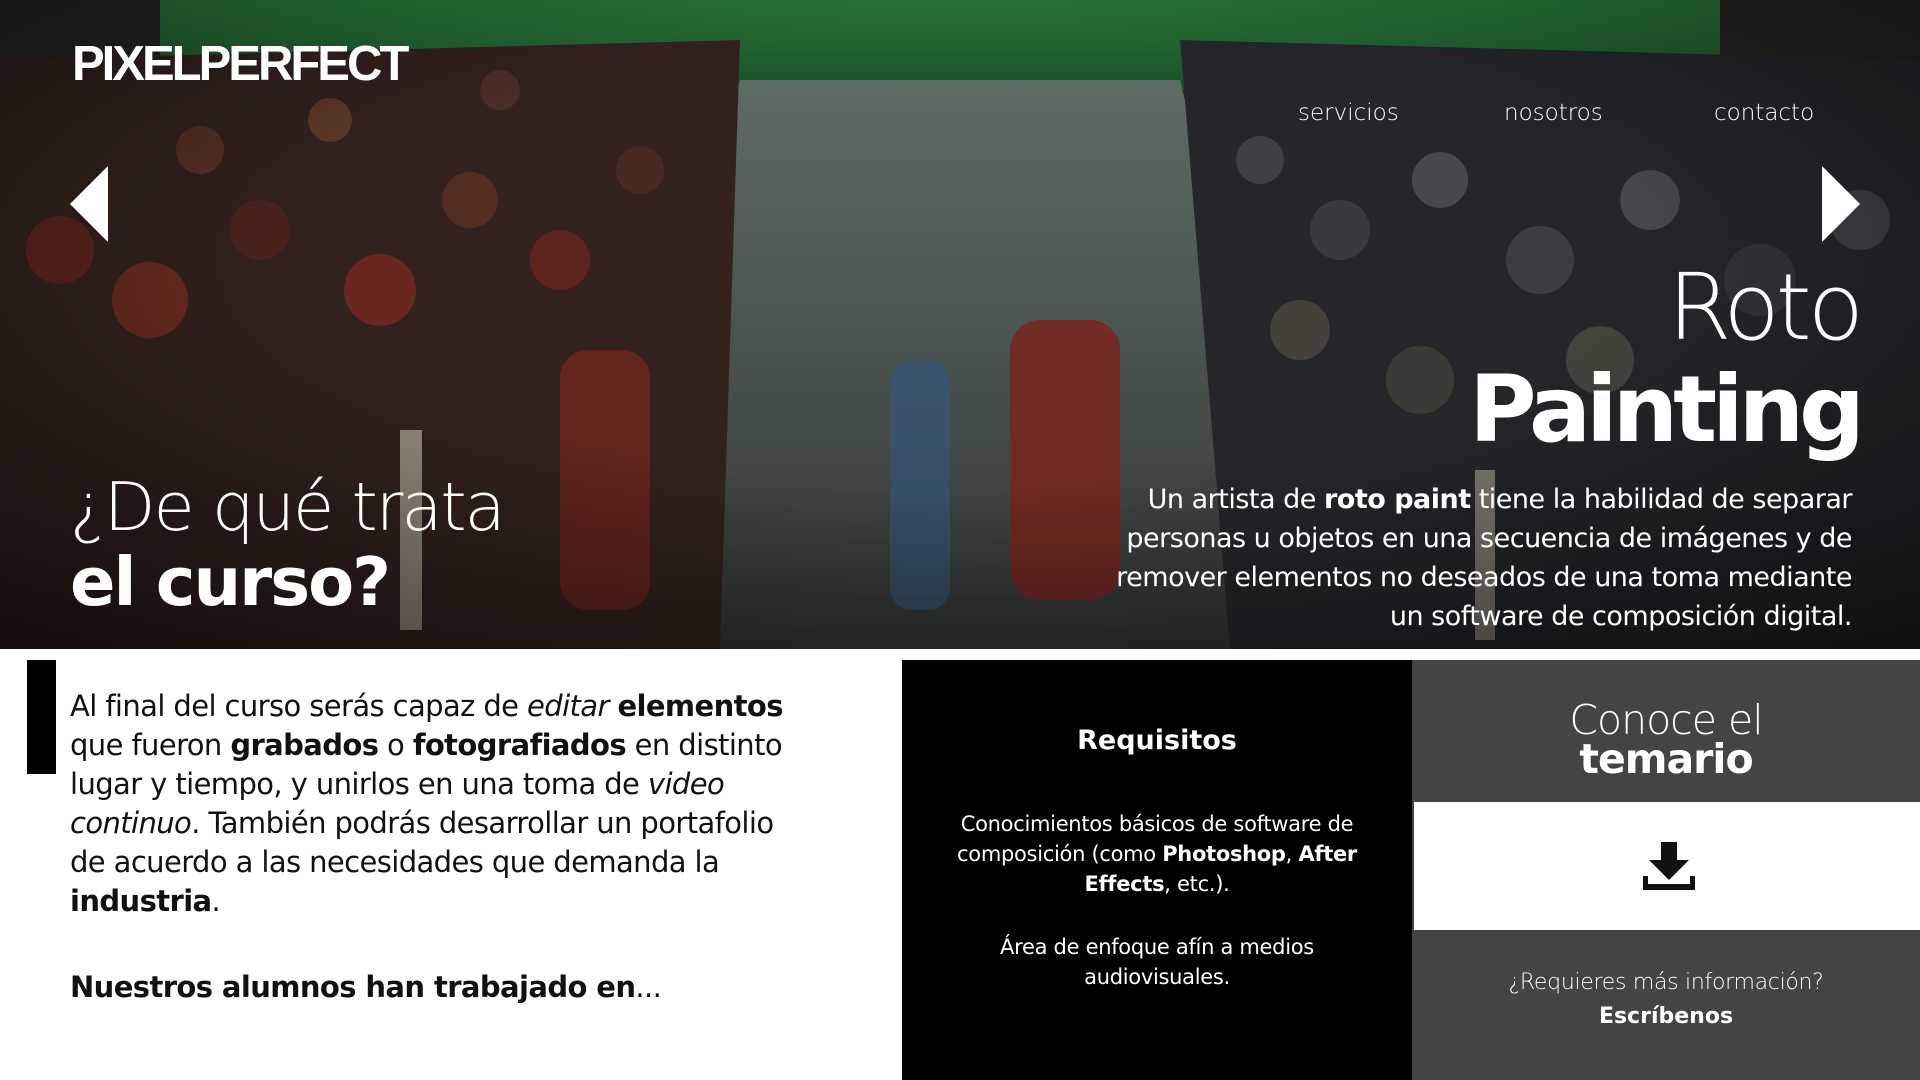 The image size is (1920, 1080). Describe the element at coordinates (1666, 982) in the screenshot. I see `more-info-question: ¿Requieres más información?` at that location.